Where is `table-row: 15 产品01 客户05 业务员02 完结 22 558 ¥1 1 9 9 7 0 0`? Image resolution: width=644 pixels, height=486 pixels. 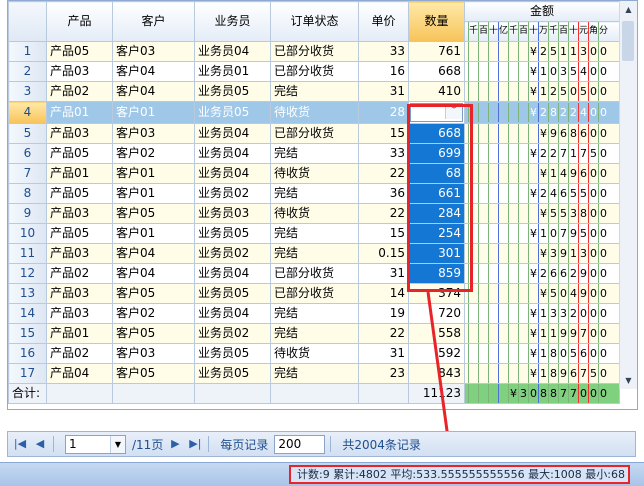
table-row: 15 产品01 客户05 业务员02 完结 22 558 ¥1 1 9 9 7 0 0 is located at coordinates (314, 333).